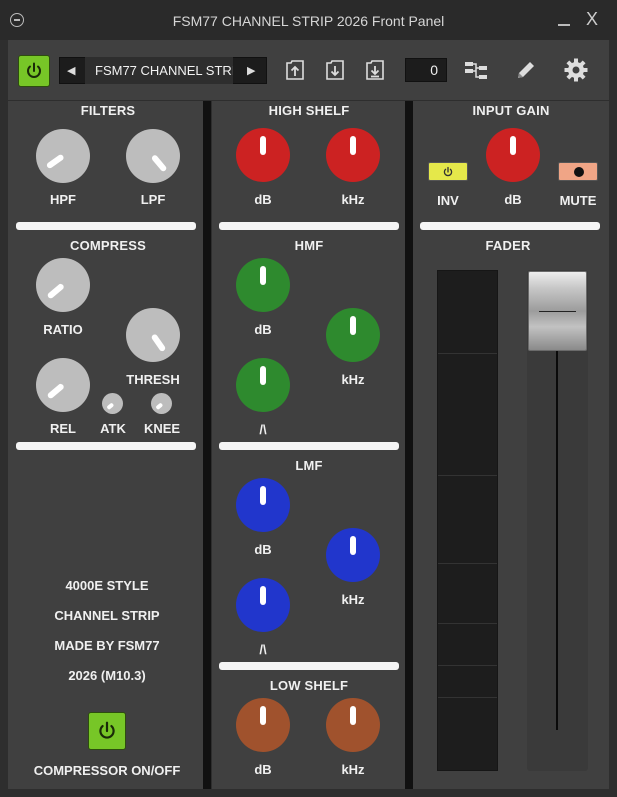 The height and width of the screenshot is (797, 617). What do you see at coordinates (263, 769) in the screenshot?
I see `low-shelf-db-label: dB` at bounding box center [263, 769].